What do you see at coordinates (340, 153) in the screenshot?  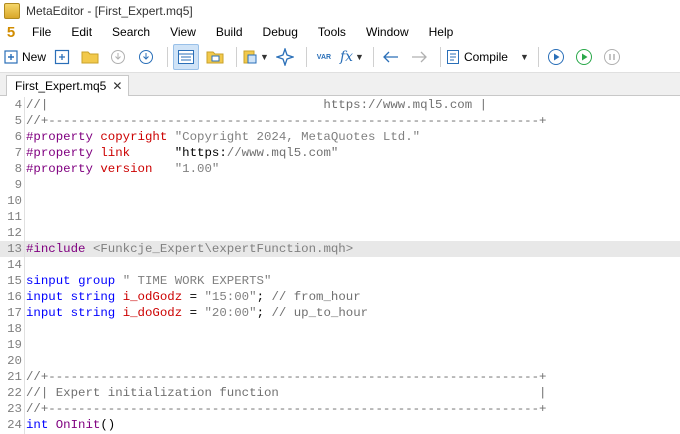 I see `code-line: 7 #property link "https://www.mql5.com"` at bounding box center [340, 153].